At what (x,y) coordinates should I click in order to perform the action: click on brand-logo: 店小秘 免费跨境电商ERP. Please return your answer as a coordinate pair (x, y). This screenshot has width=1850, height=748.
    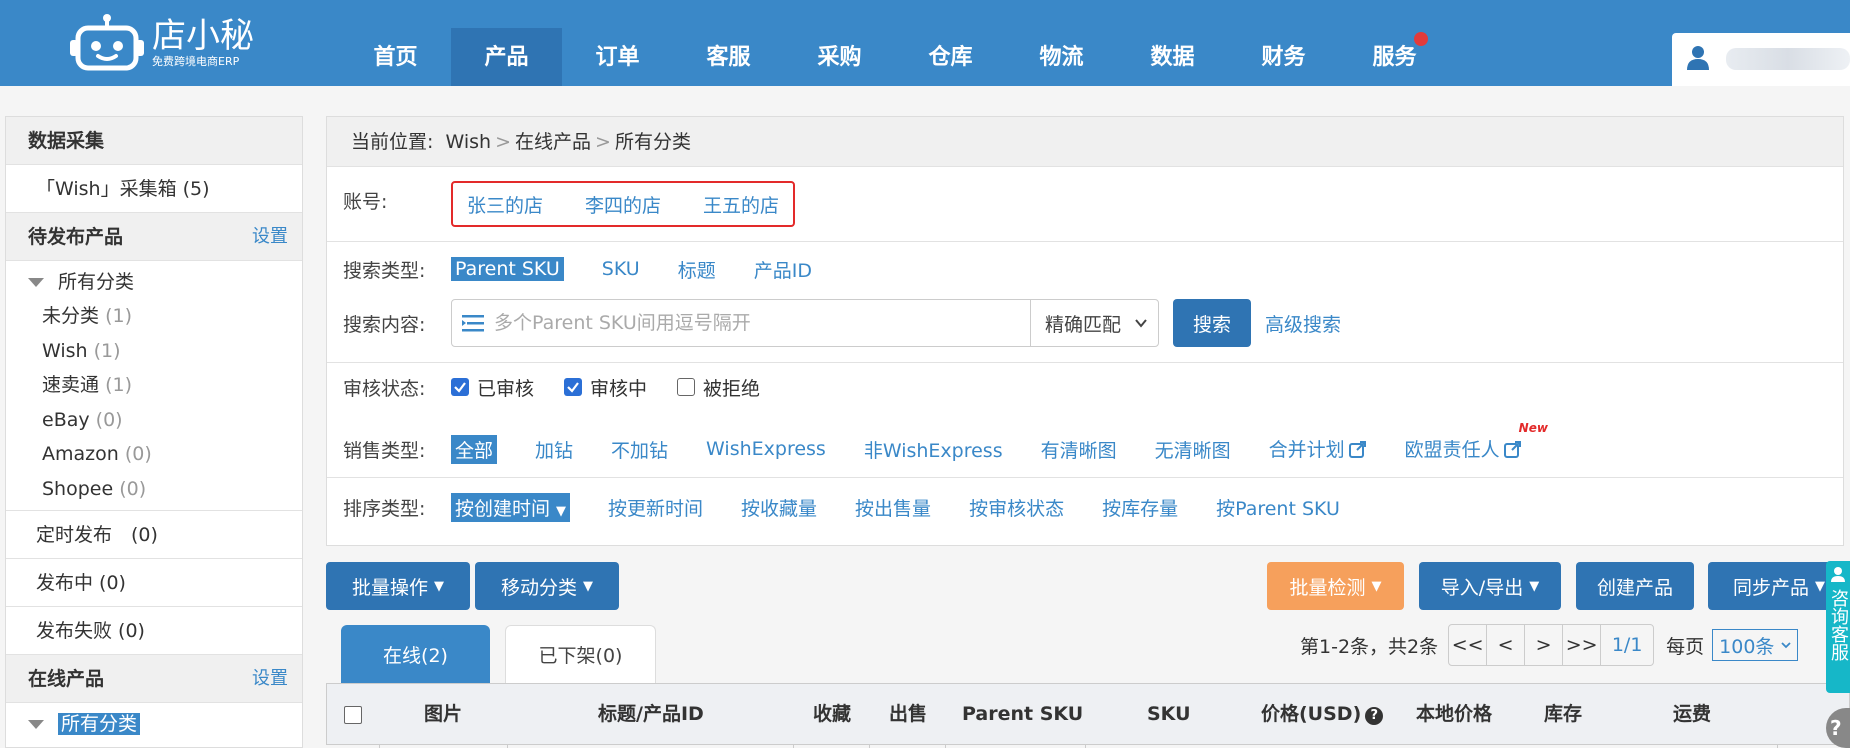
    Looking at the image, I should click on (163, 43).